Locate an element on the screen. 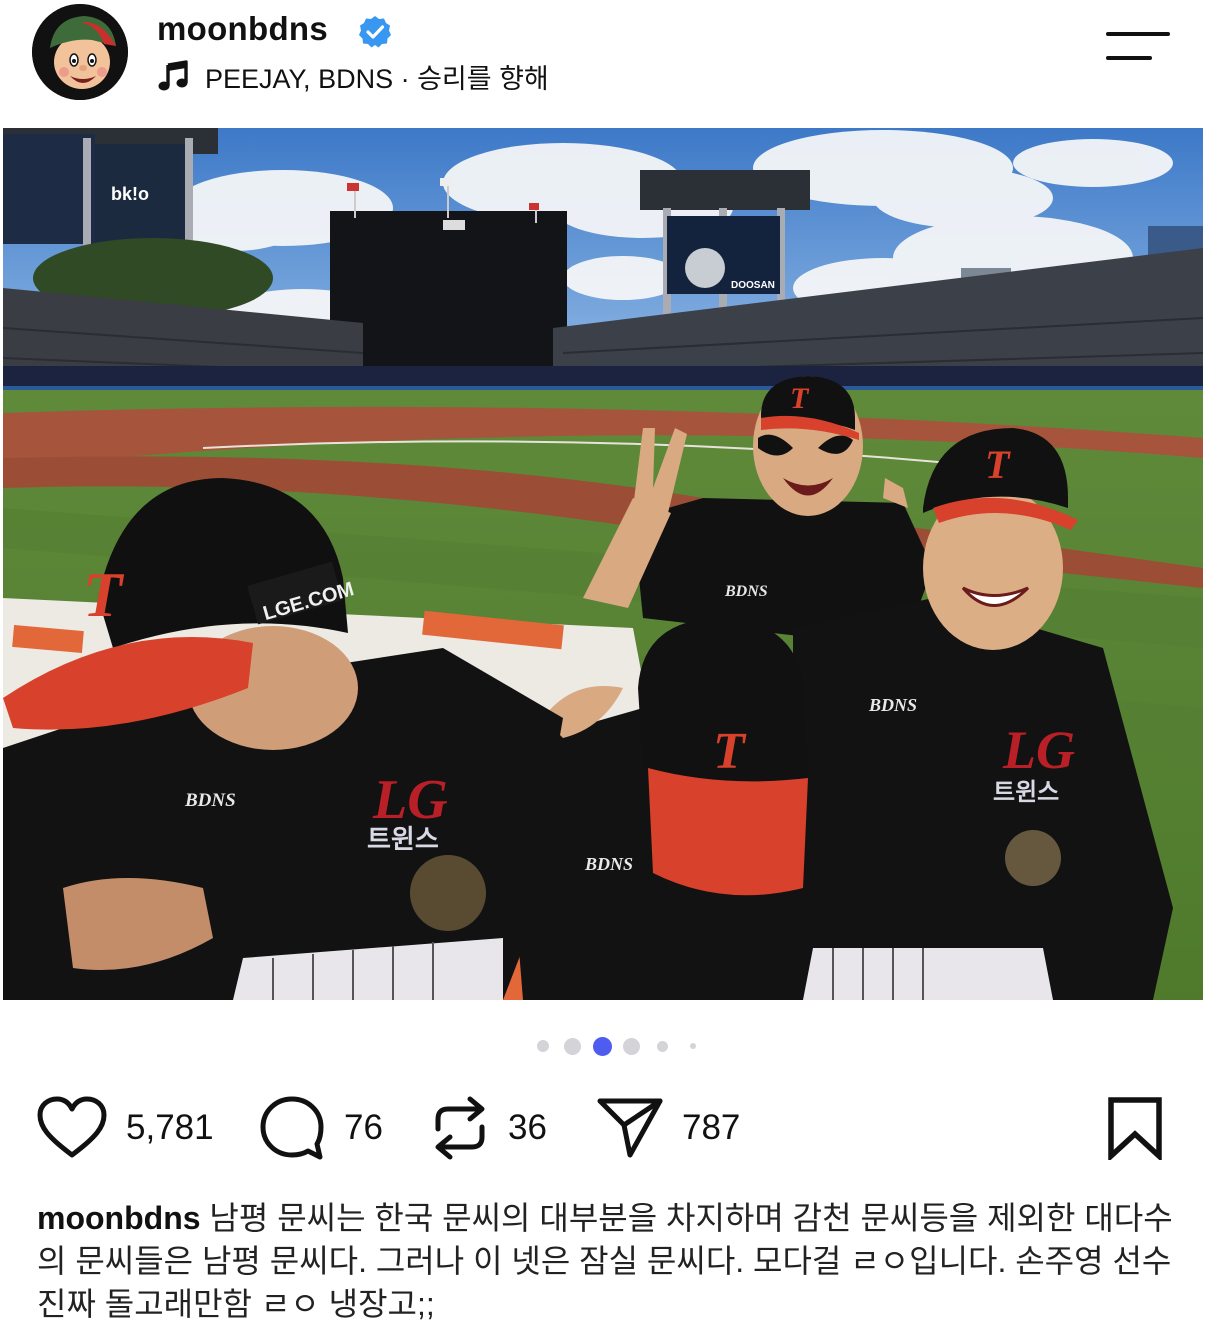  bookmark-button is located at coordinates (1135, 1130).